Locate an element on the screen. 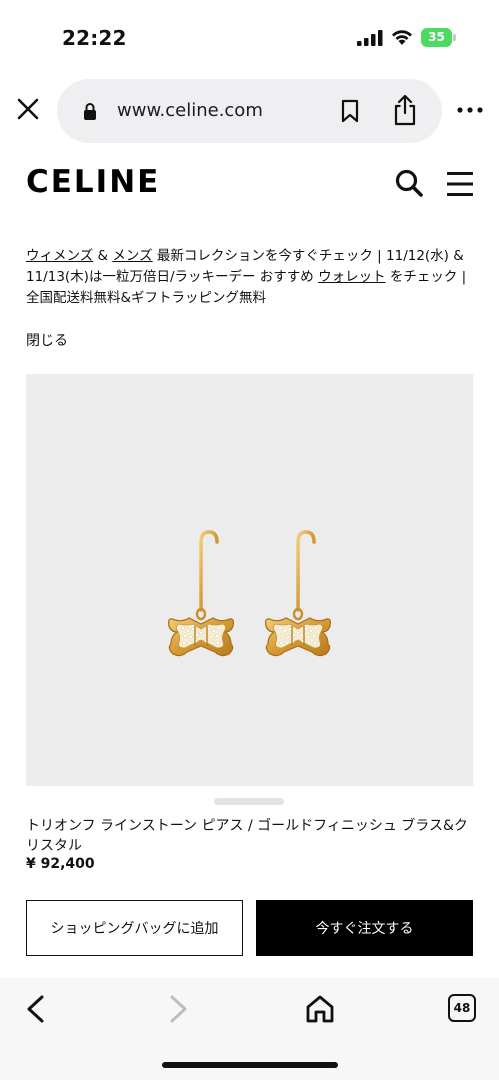  celine-logo: CELINE is located at coordinates (93, 182).